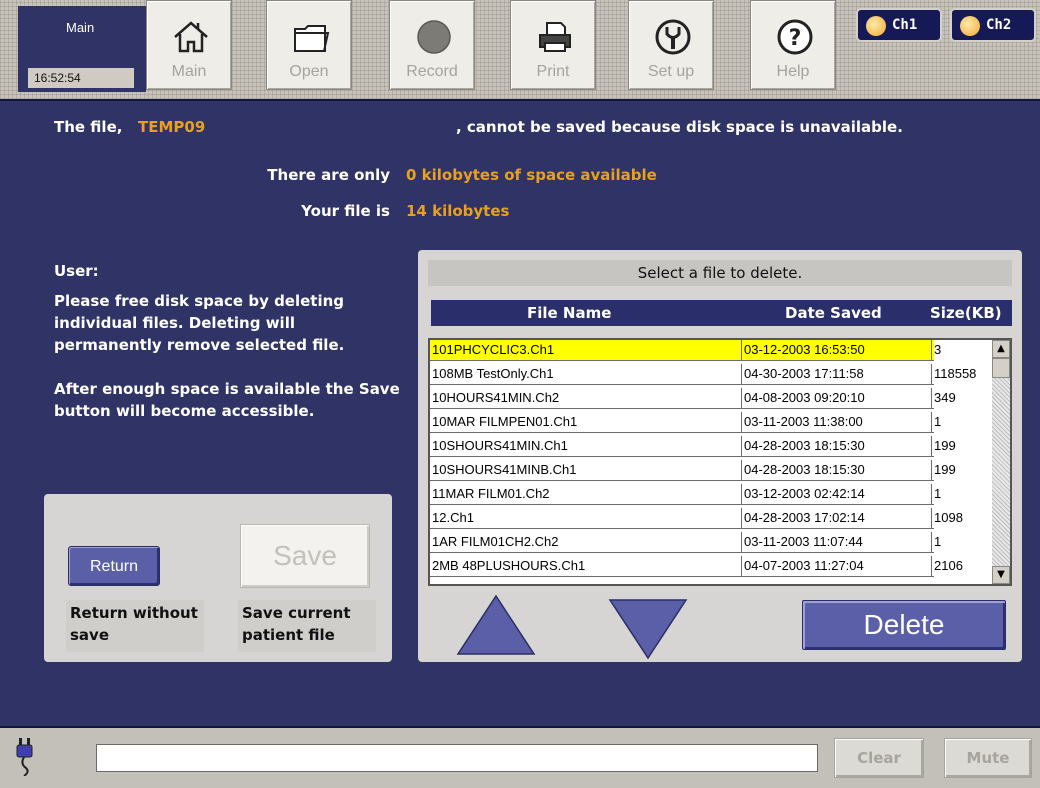  What do you see at coordinates (837, 350) in the screenshot?
I see `cell-date-saved: 03-12-2003 16:53:50` at bounding box center [837, 350].